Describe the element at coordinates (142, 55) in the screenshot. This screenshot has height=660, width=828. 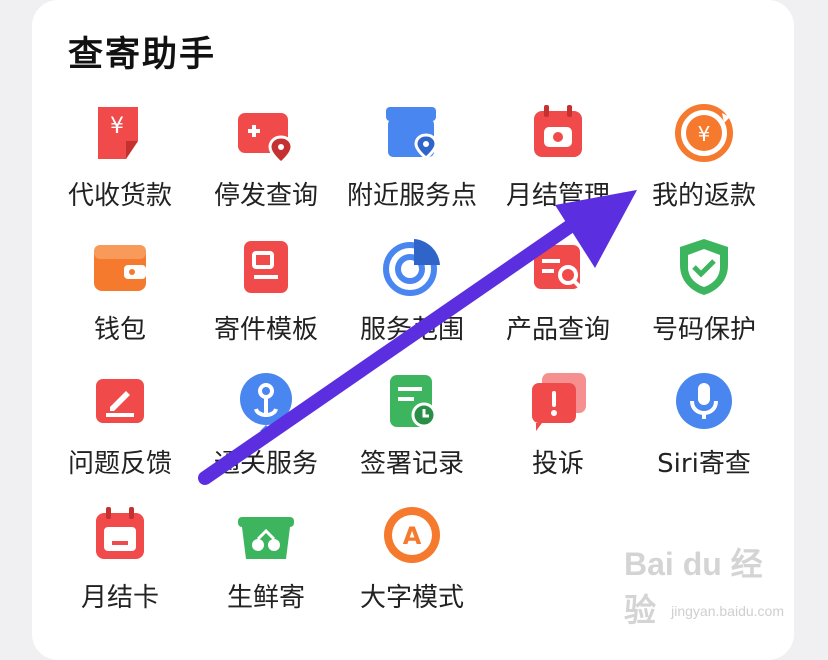
I see `section-title: 查寄助手` at that location.